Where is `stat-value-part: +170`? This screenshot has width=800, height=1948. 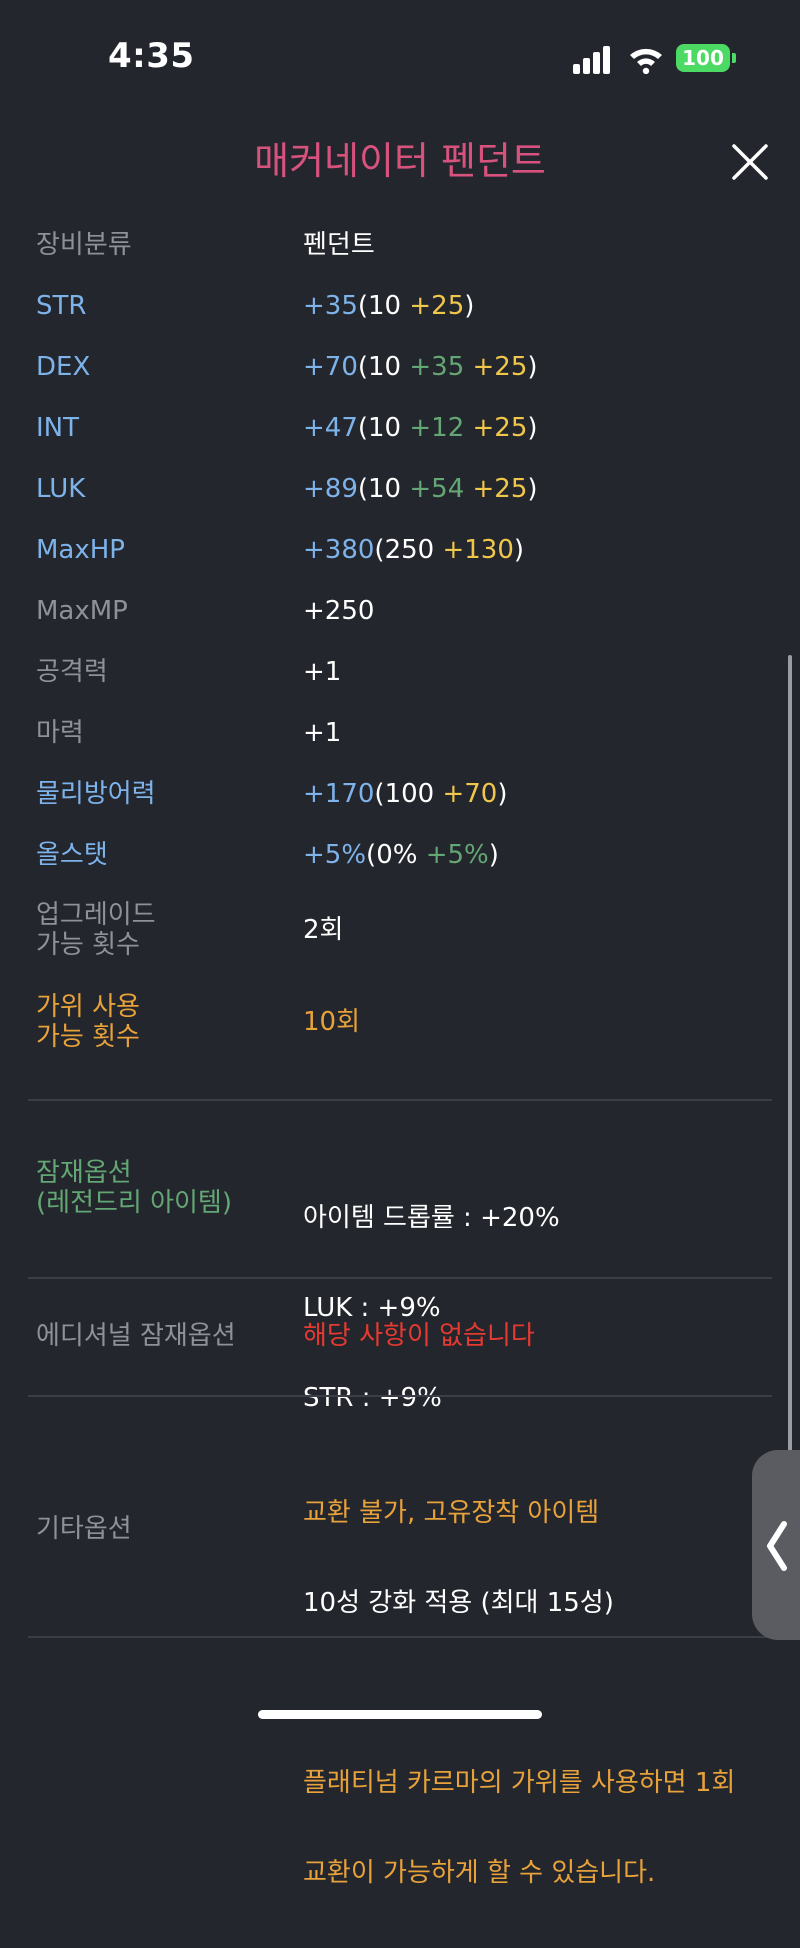 stat-value-part: +170 is located at coordinates (339, 794).